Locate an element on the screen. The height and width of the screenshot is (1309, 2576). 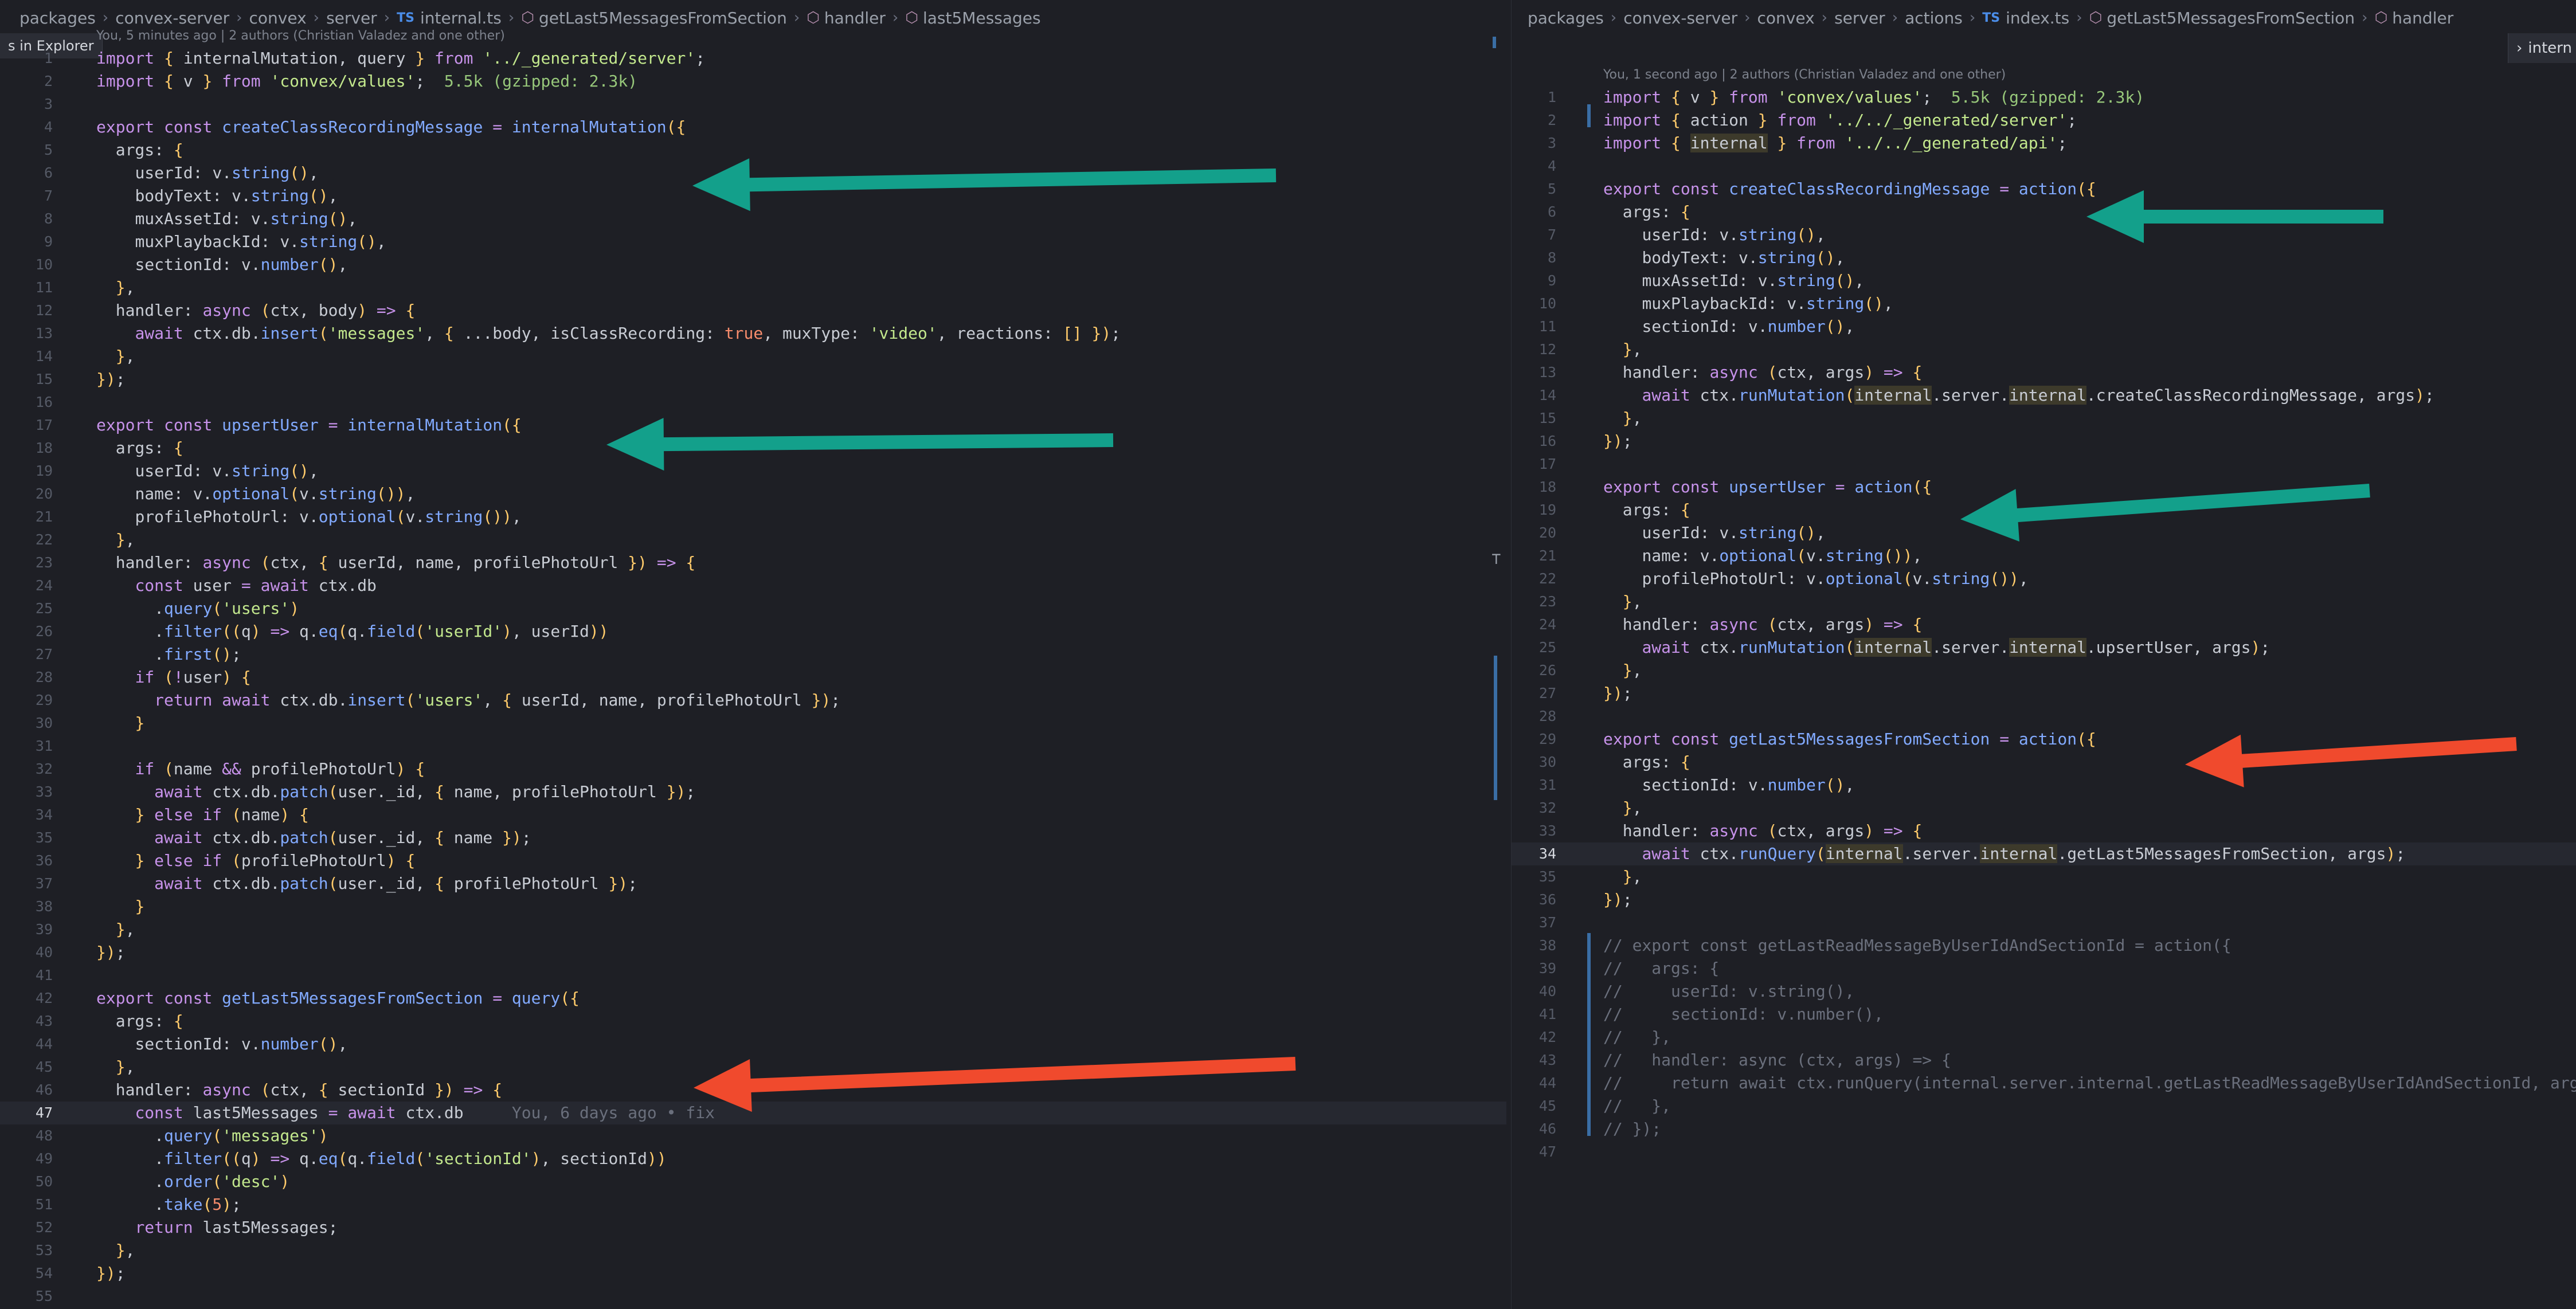
code-line: 38 } is located at coordinates (753, 906).